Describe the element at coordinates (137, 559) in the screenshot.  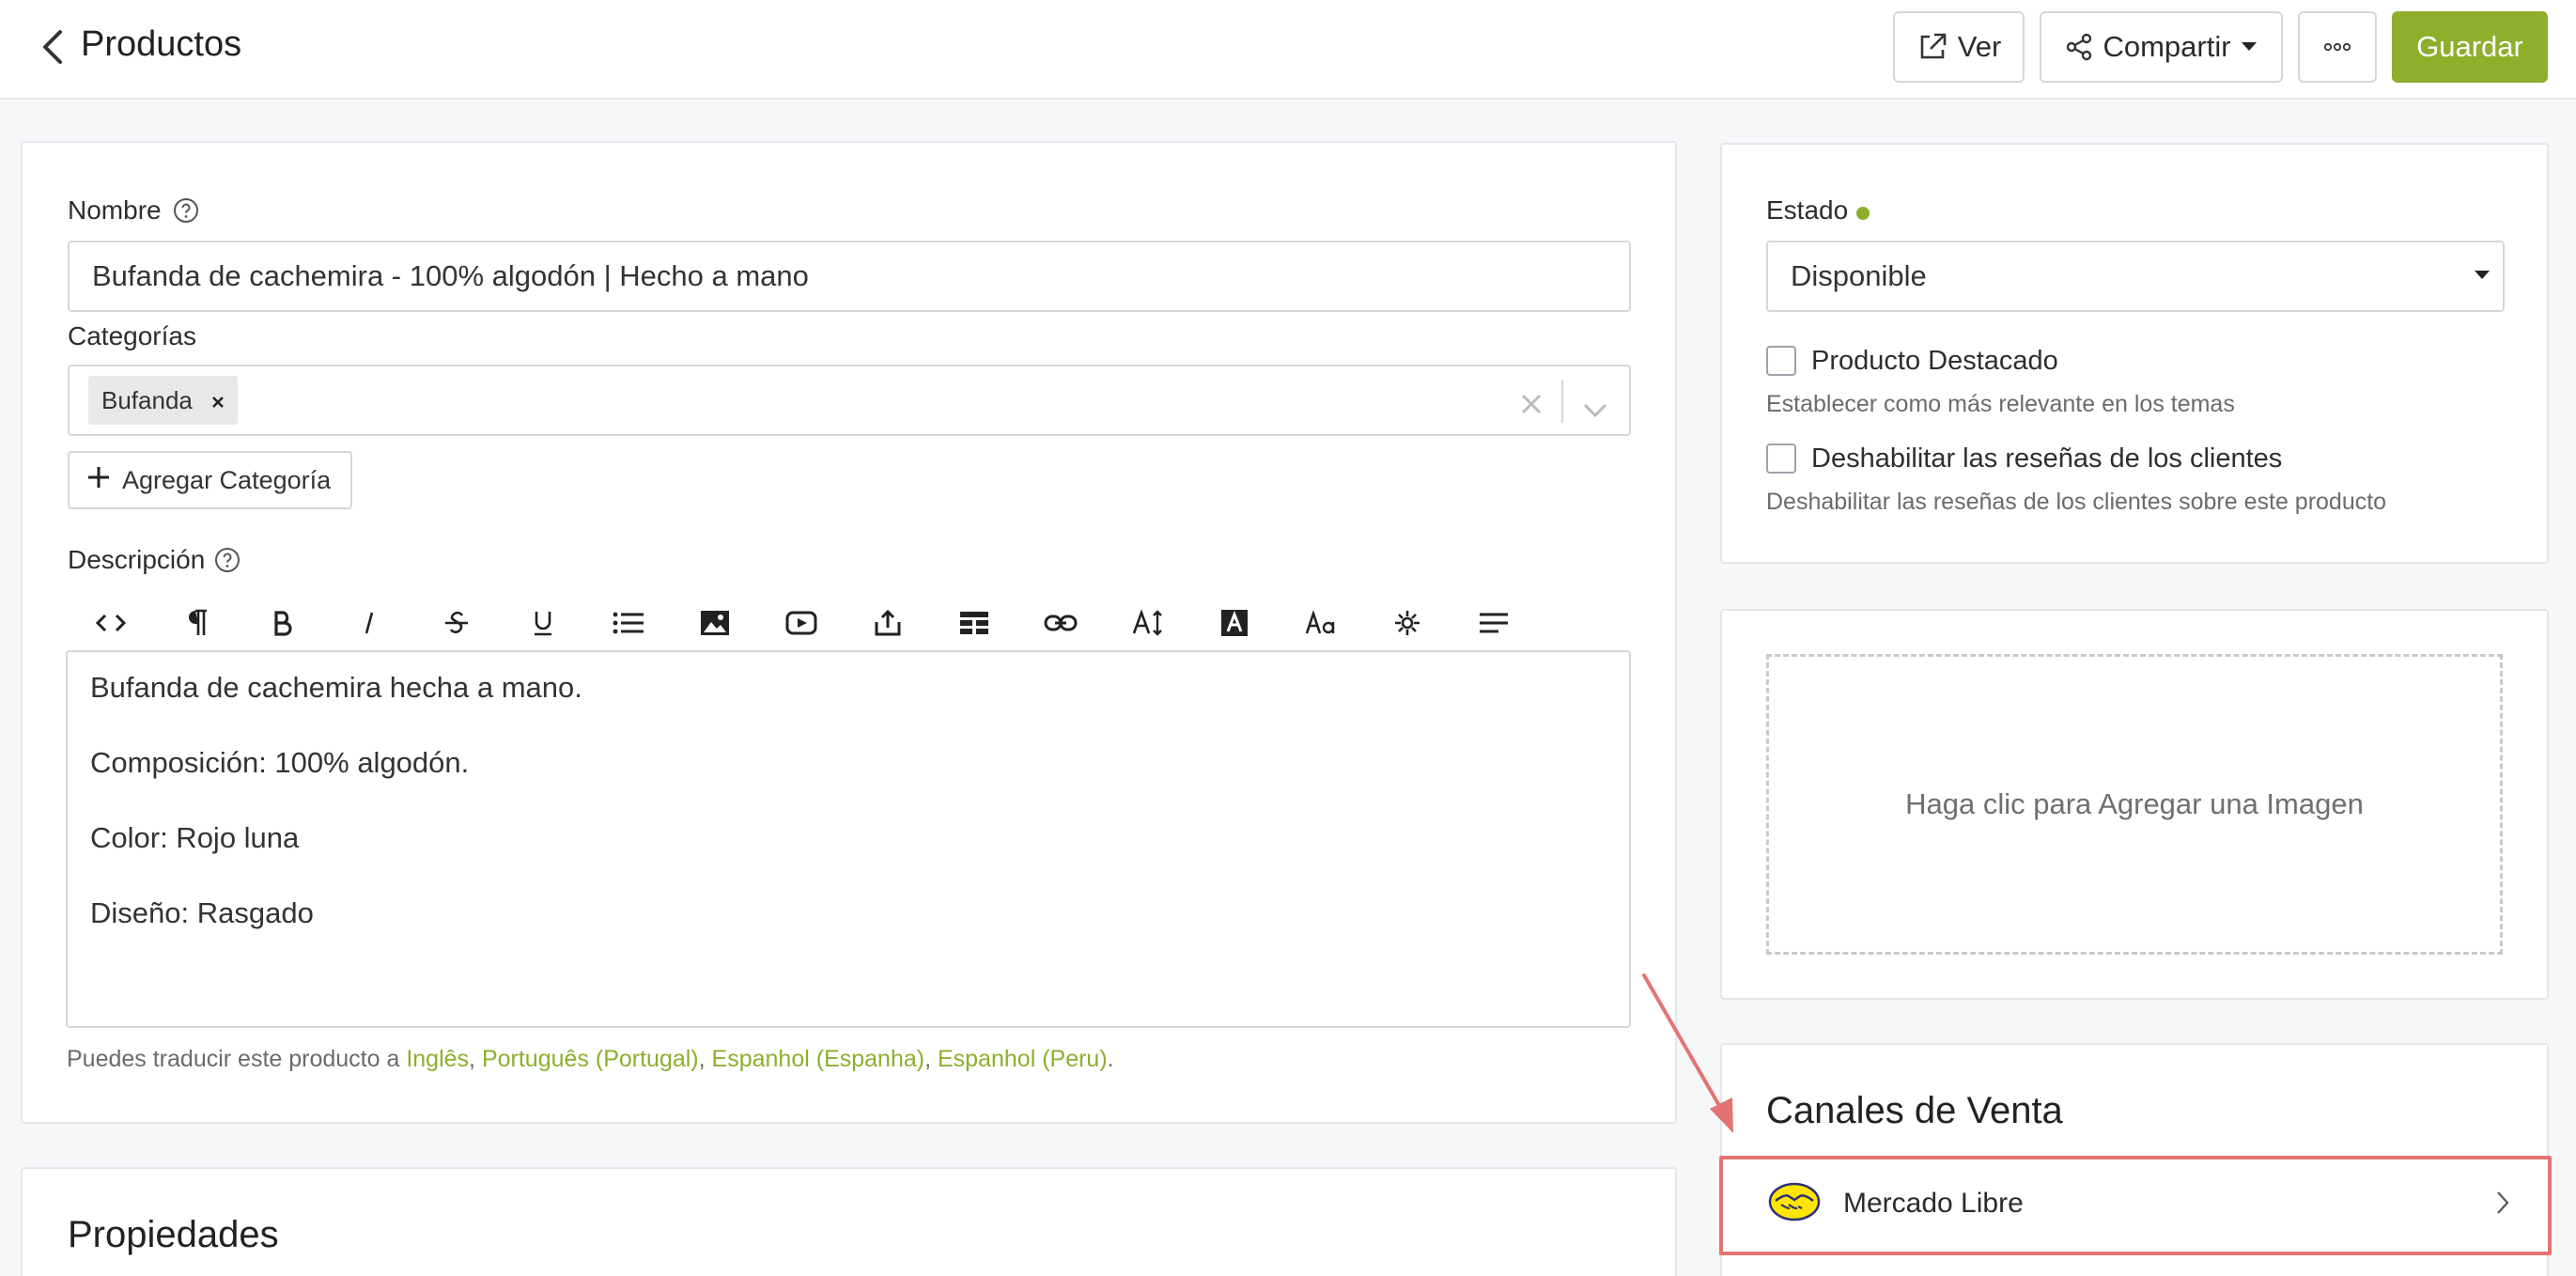
I see `description-label: Descripción` at that location.